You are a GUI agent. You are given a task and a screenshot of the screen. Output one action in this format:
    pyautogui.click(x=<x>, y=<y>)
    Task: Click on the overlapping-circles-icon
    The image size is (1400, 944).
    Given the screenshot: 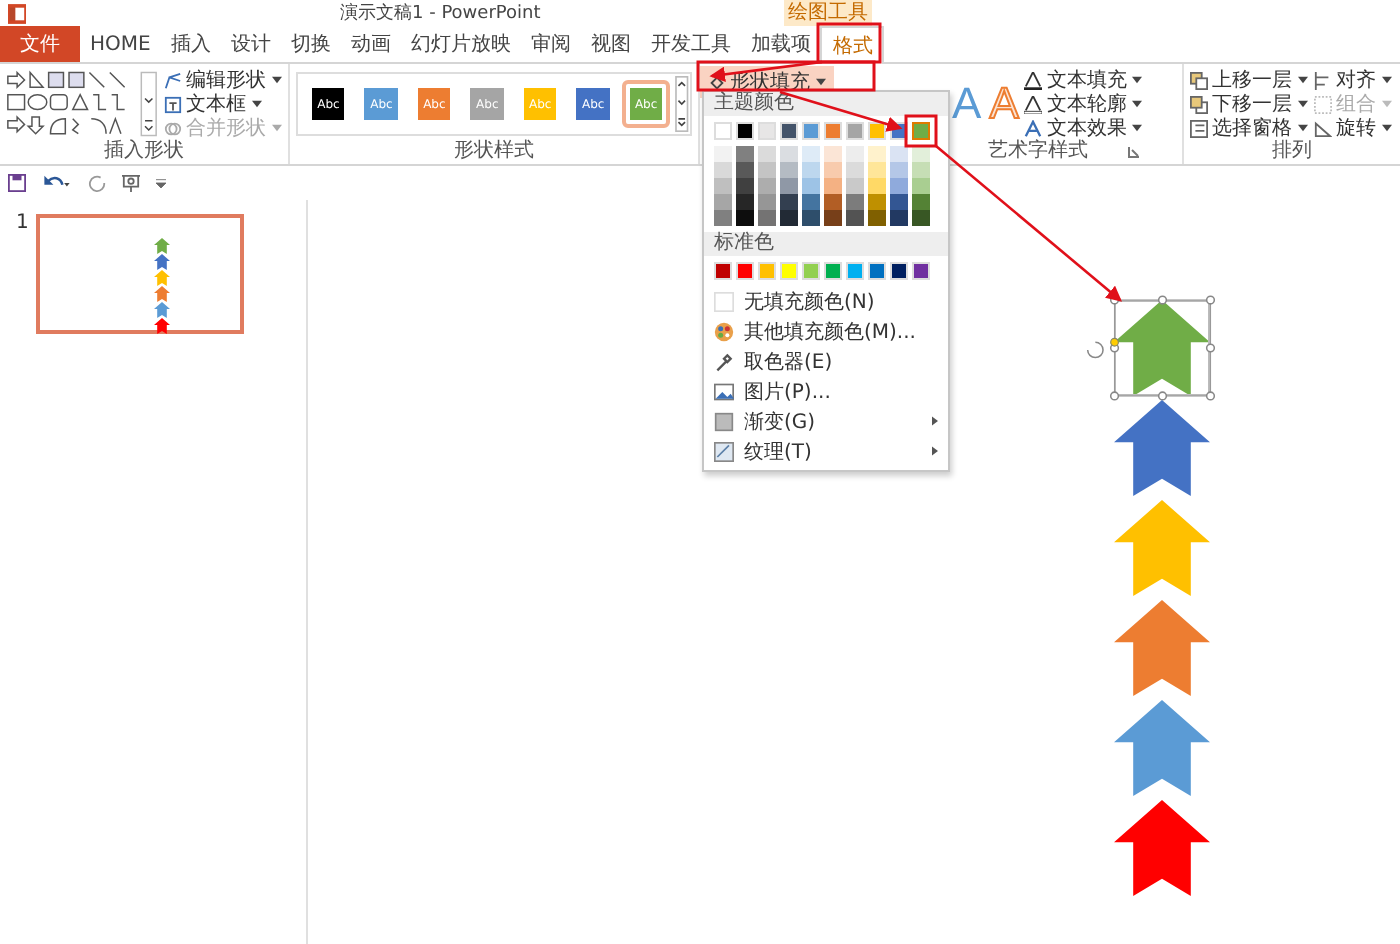 What is the action you would take?
    pyautogui.click(x=173, y=128)
    